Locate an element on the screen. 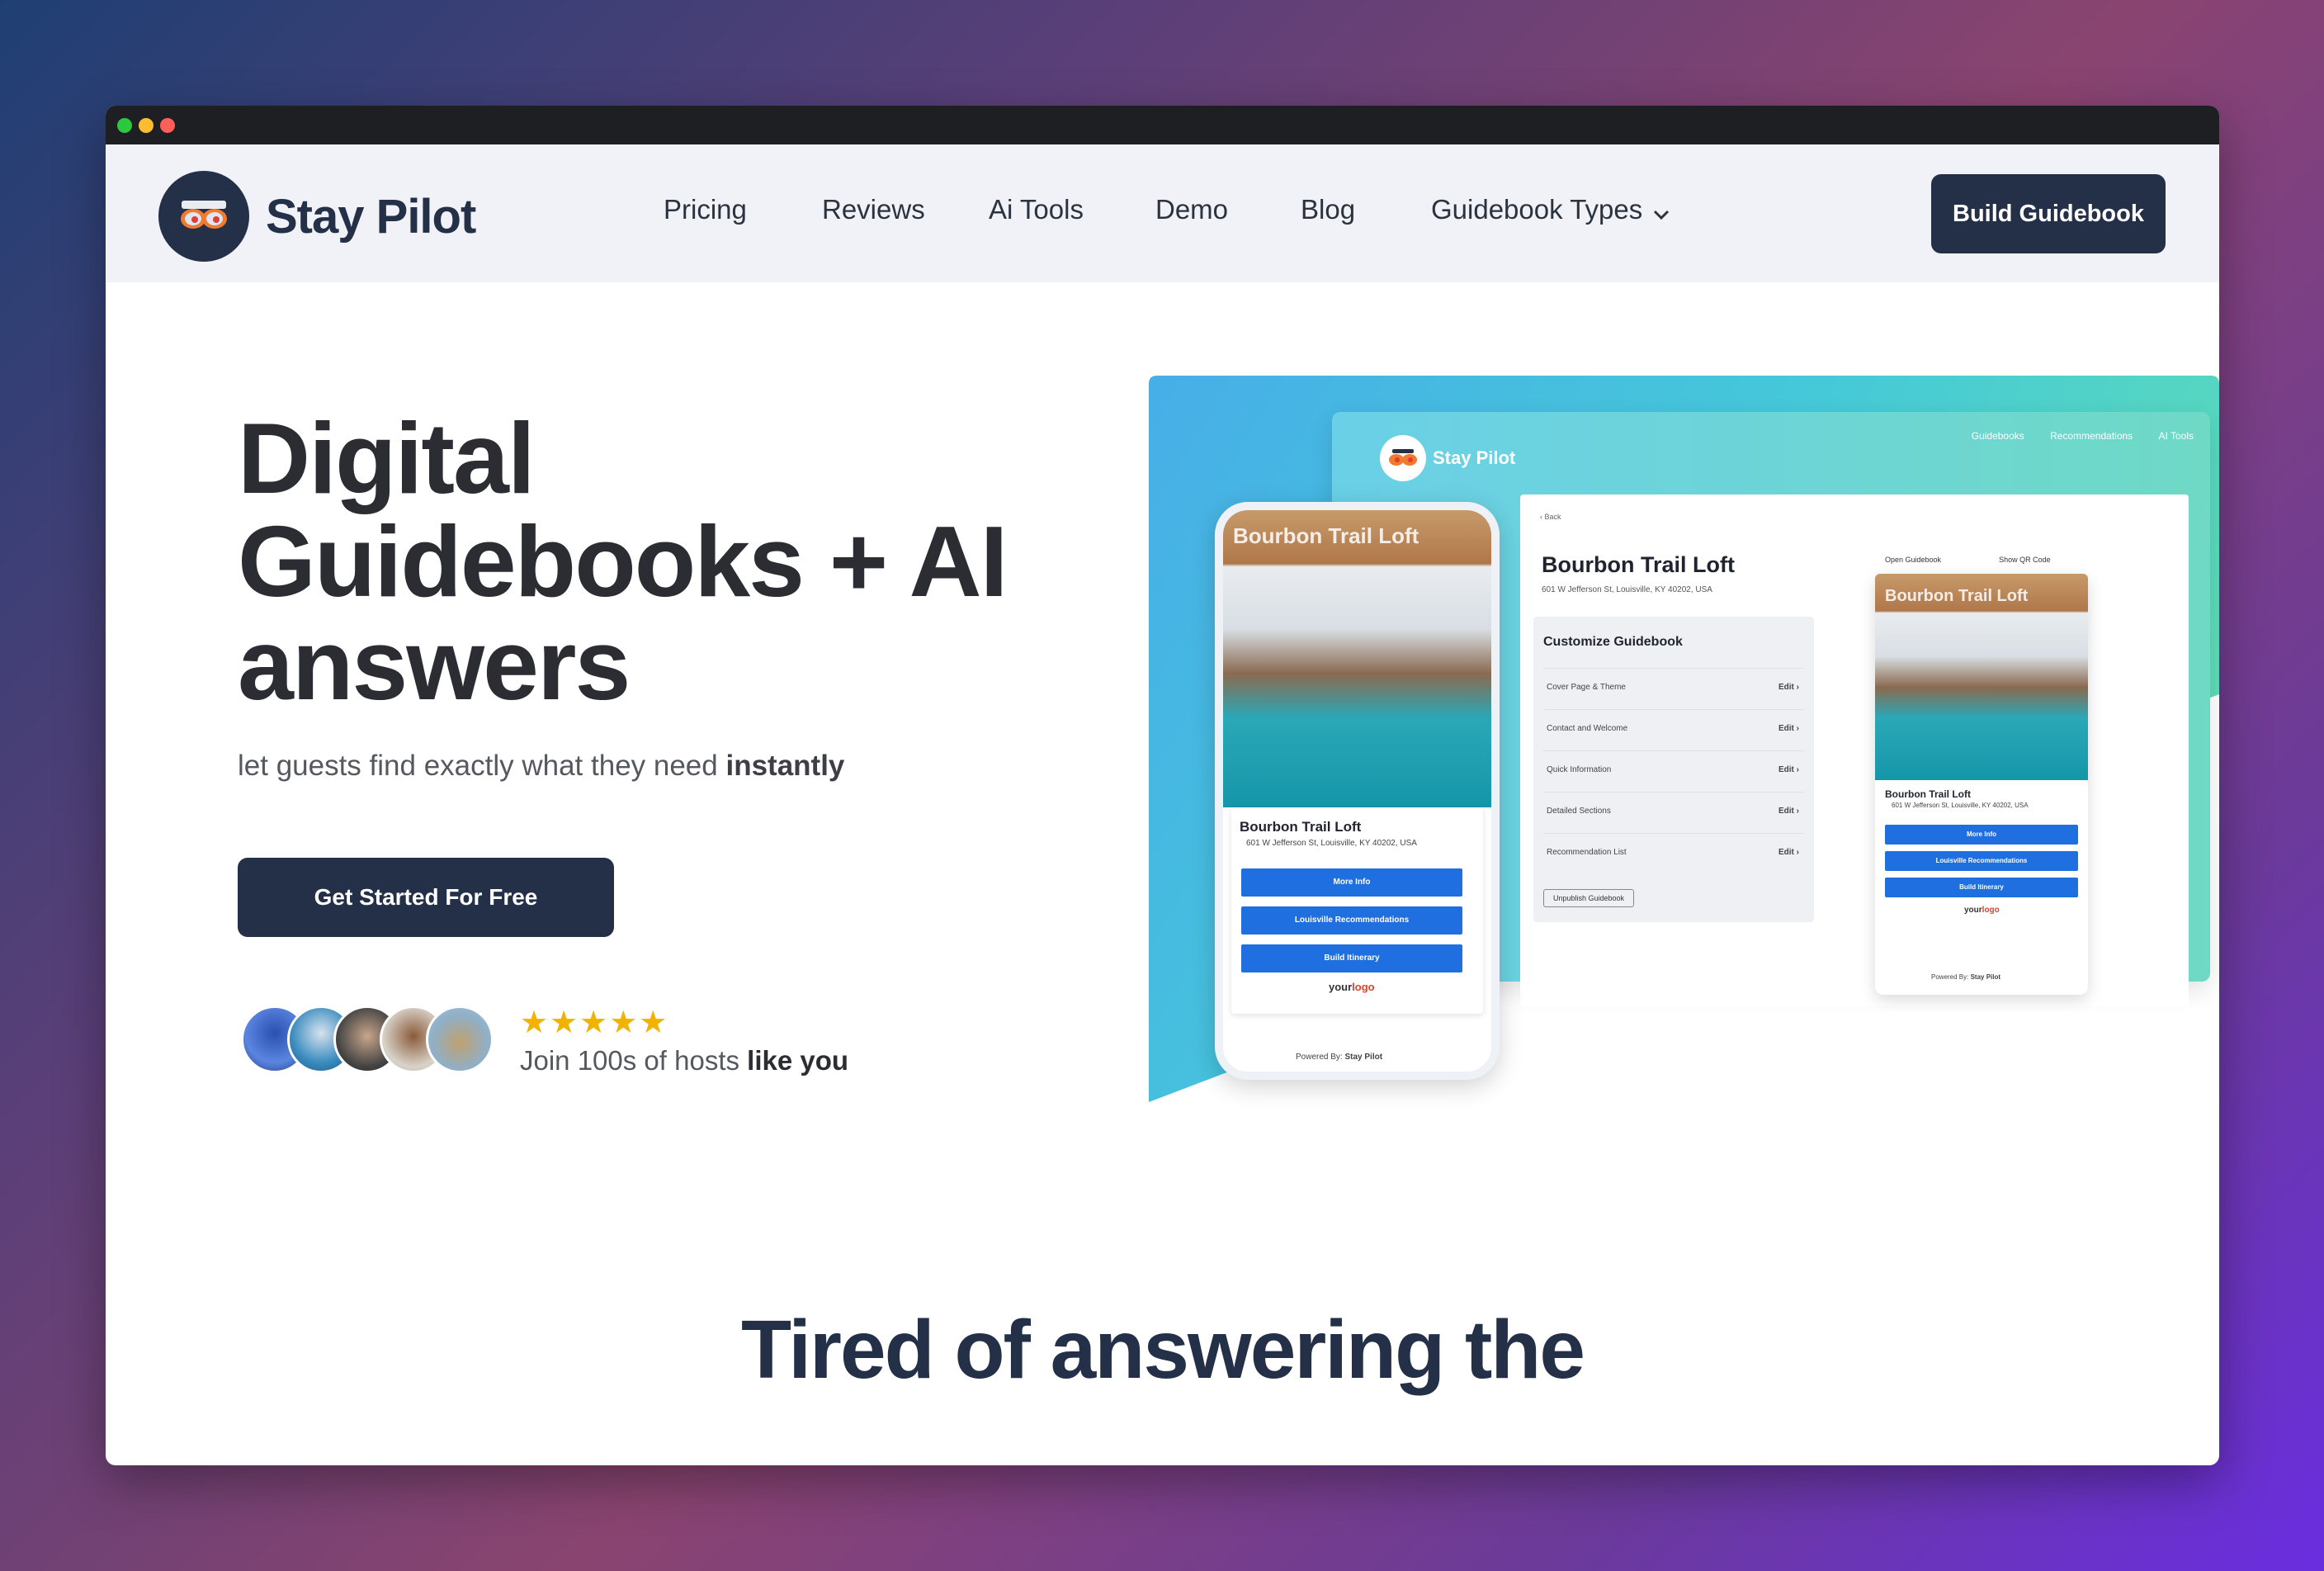 The image size is (2324, 1571). hero-subtitle-text: let guests find exactly what they need is located at coordinates (482, 766).